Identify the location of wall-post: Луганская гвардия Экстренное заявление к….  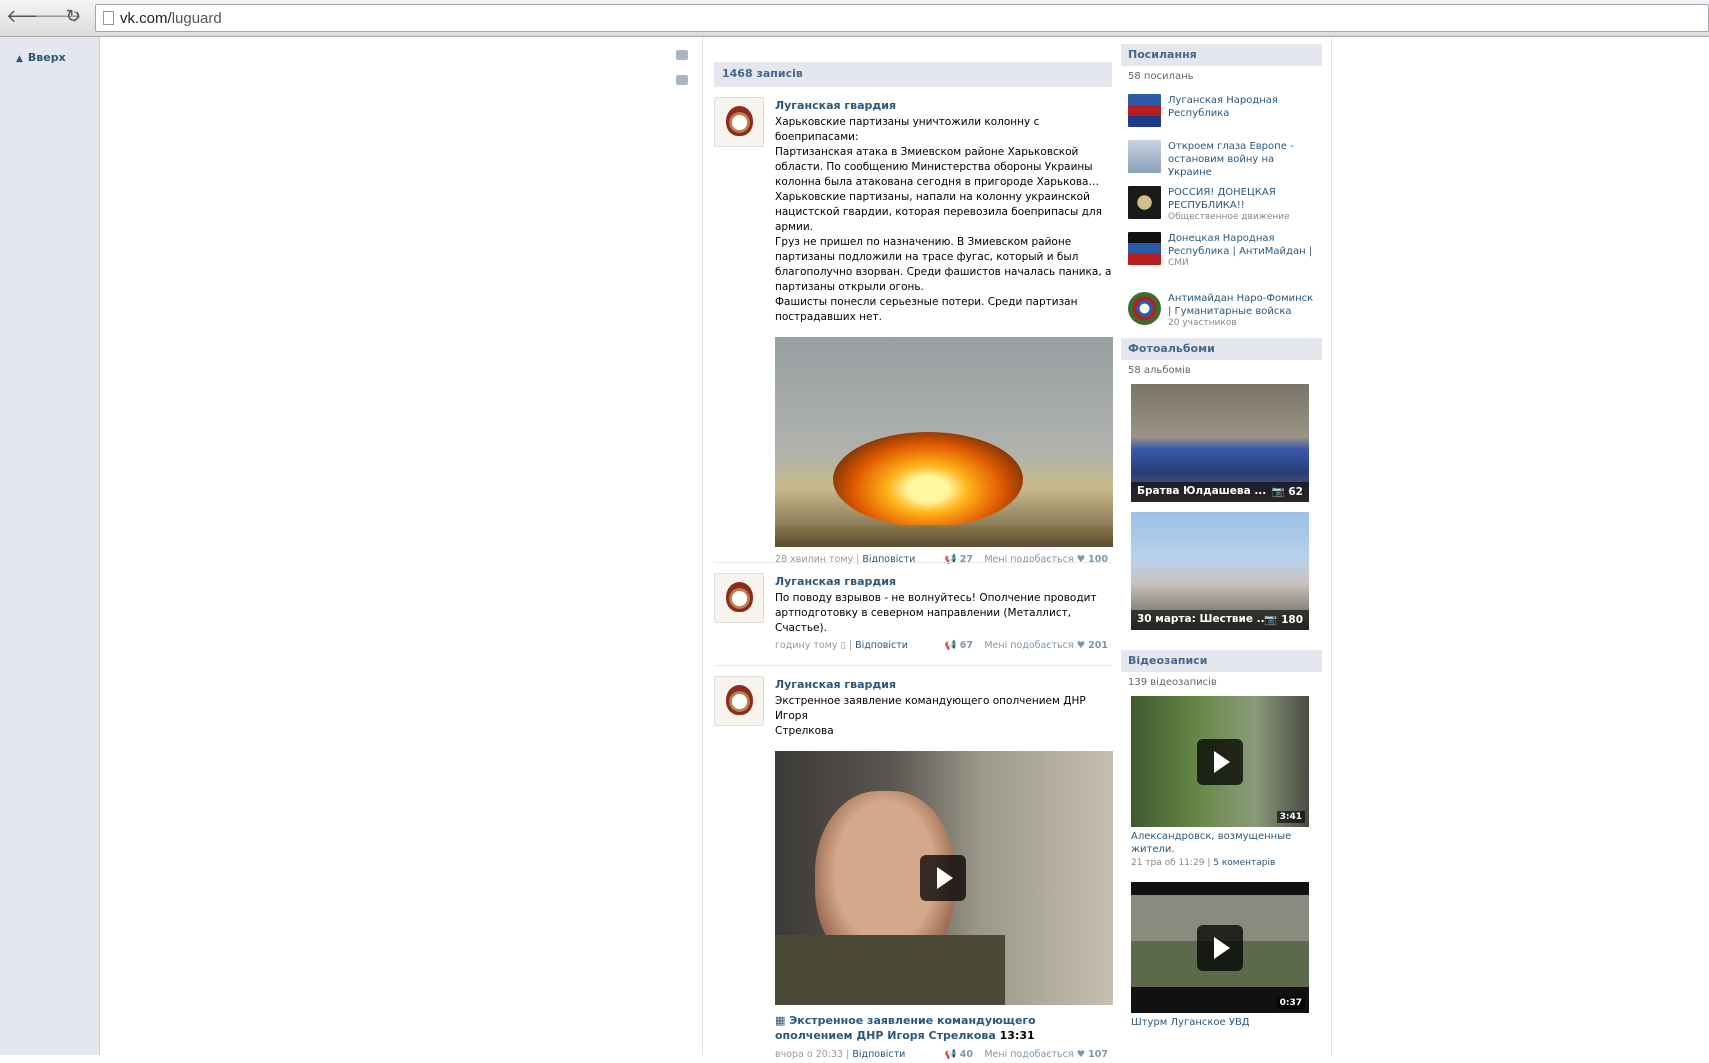
(913, 868).